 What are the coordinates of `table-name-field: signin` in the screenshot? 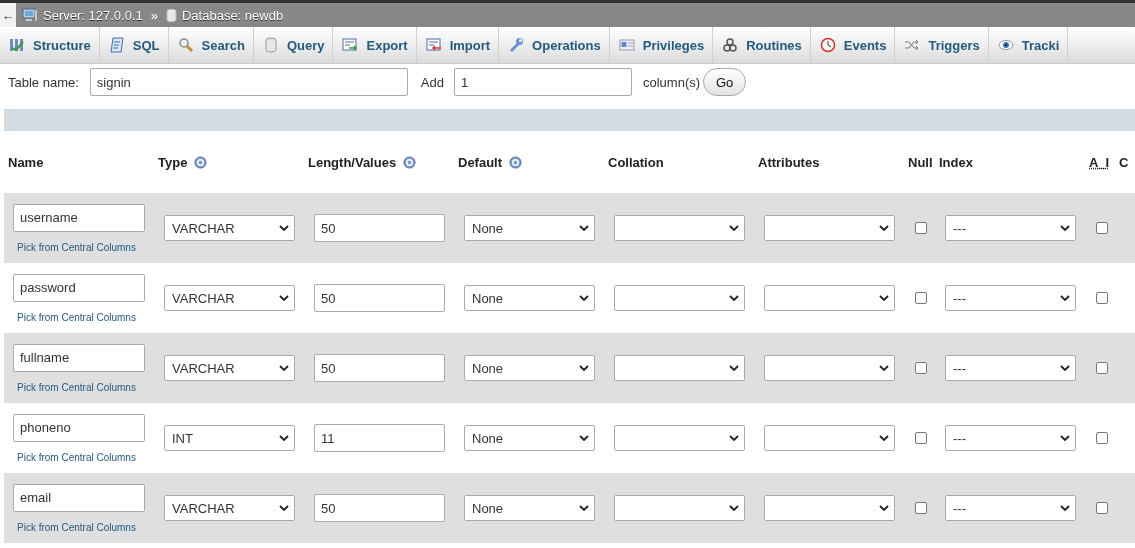 It's located at (248, 82).